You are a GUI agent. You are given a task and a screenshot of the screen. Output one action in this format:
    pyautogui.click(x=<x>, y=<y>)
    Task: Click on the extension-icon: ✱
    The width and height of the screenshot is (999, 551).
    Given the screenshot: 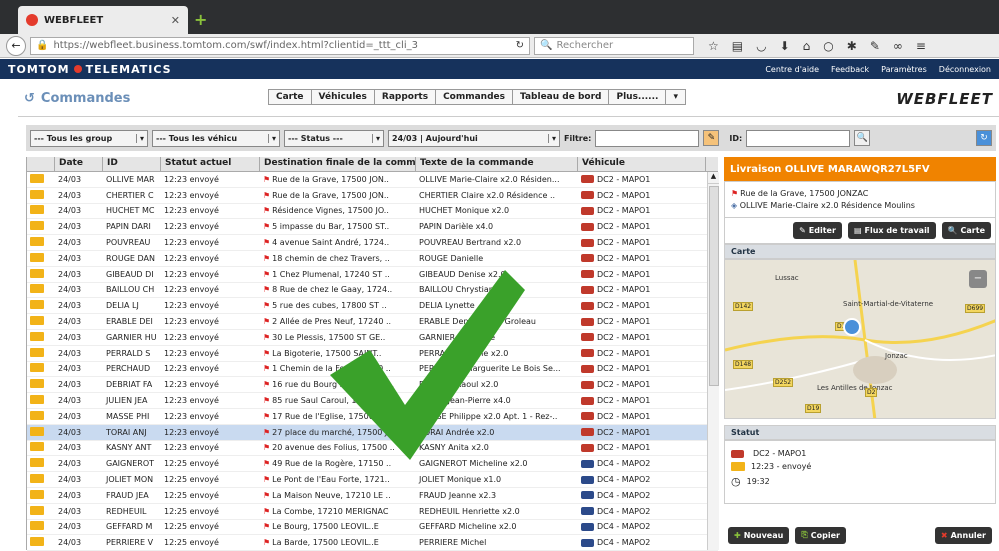 What is the action you would take?
    pyautogui.click(x=852, y=46)
    